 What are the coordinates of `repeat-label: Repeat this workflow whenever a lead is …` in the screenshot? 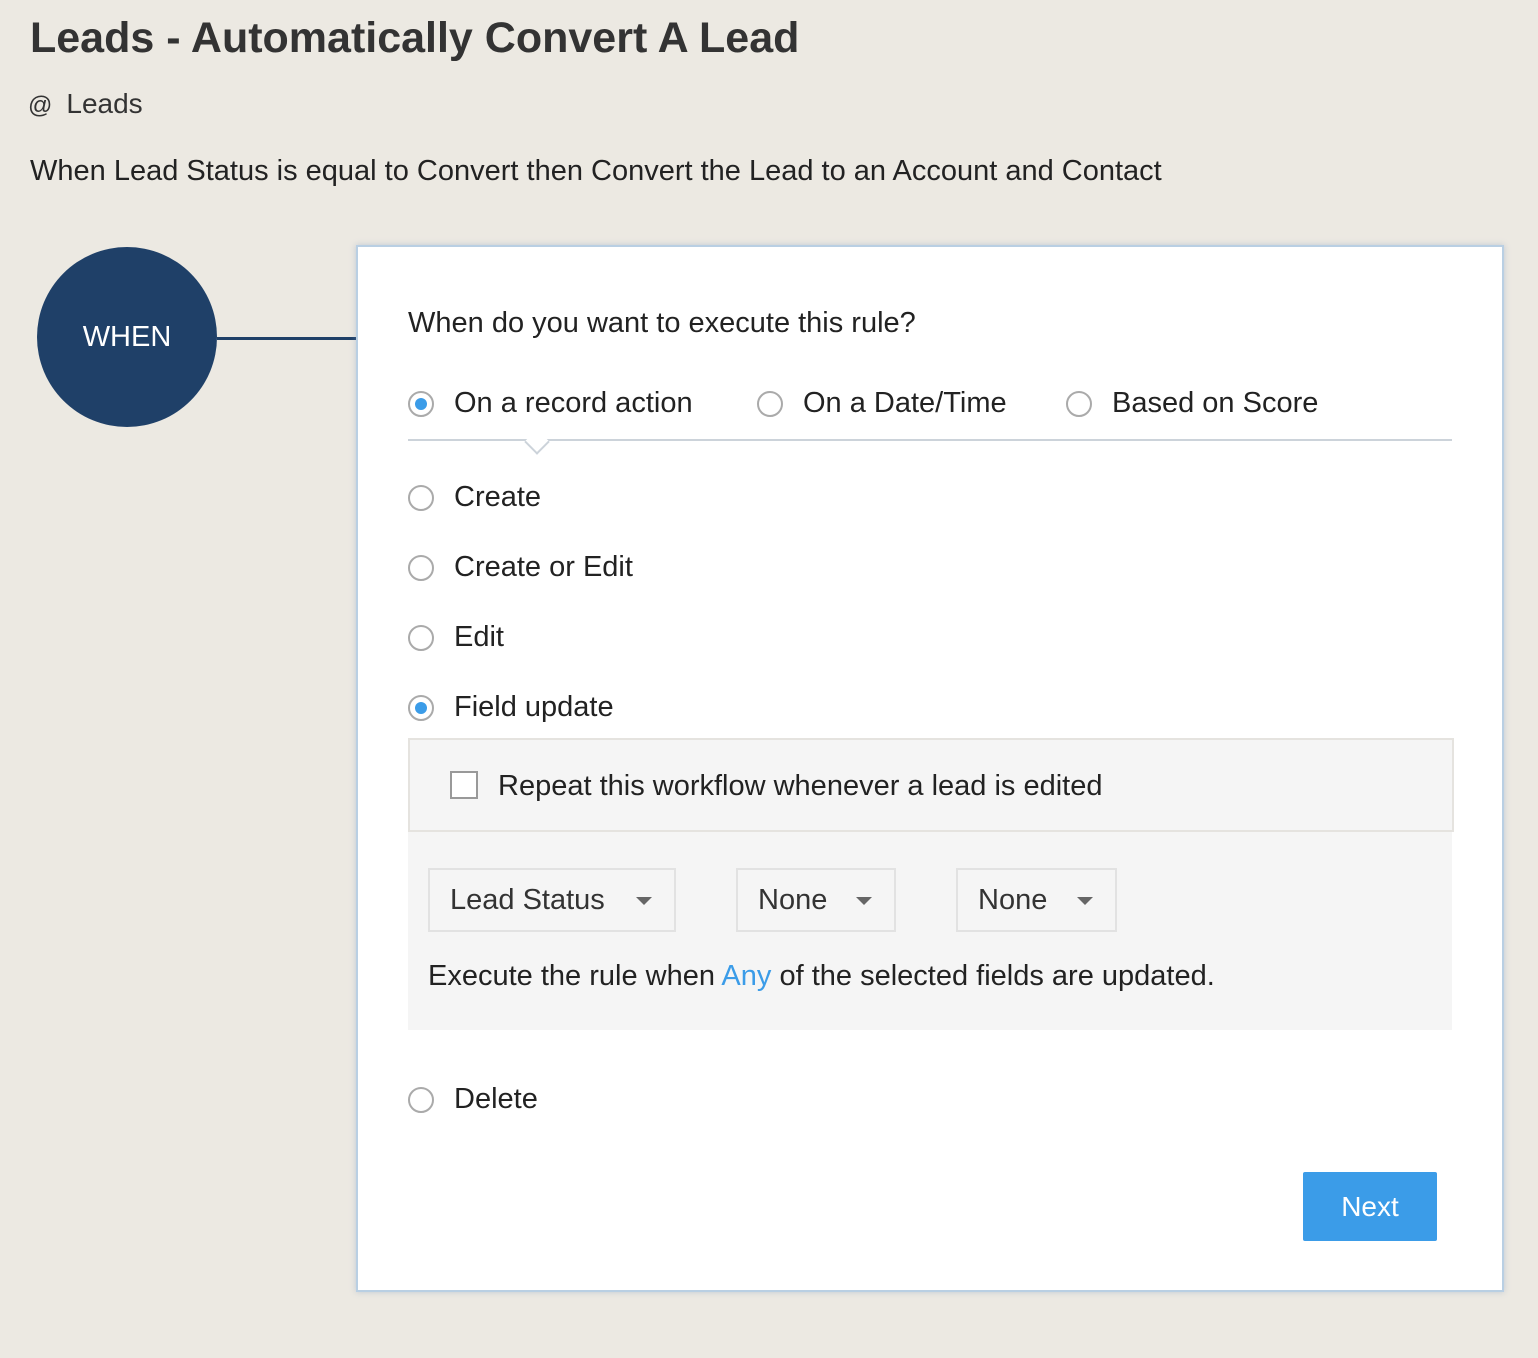 It's located at (800, 786).